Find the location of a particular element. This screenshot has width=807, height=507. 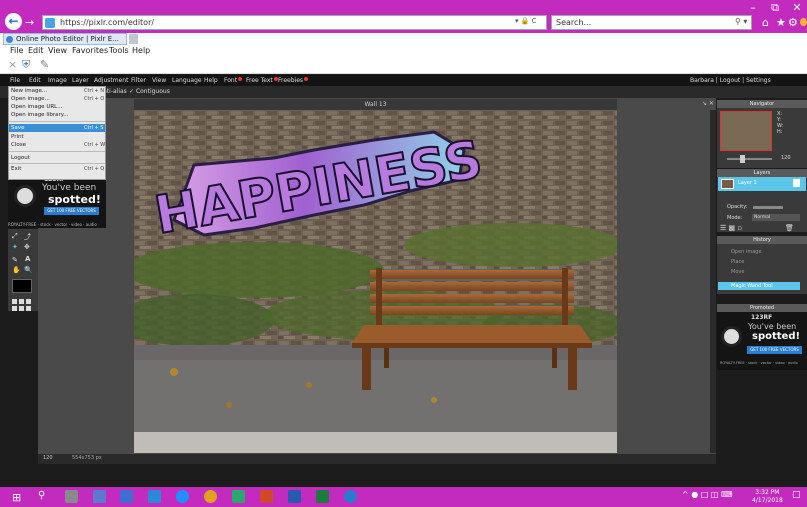

gear-icon: ⚙ is located at coordinates (793, 22).